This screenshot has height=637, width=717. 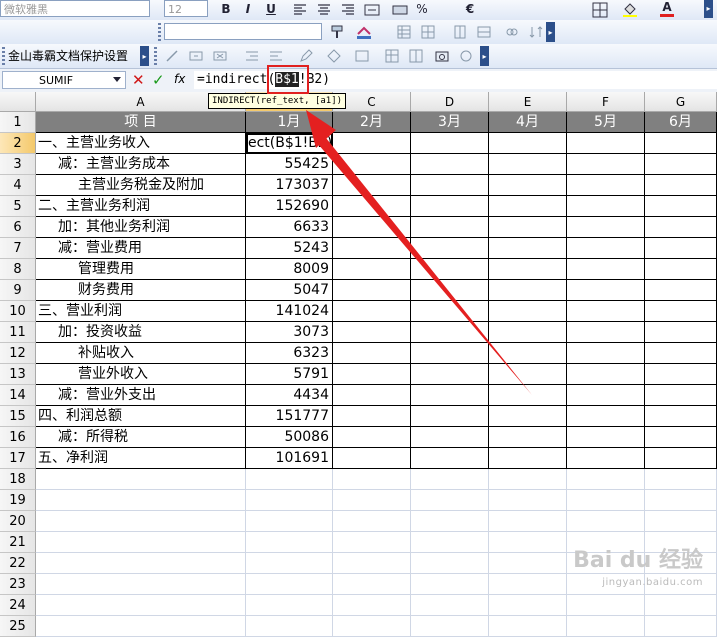 What do you see at coordinates (419, 252) in the screenshot?
I see `red-arrow-annotation` at bounding box center [419, 252].